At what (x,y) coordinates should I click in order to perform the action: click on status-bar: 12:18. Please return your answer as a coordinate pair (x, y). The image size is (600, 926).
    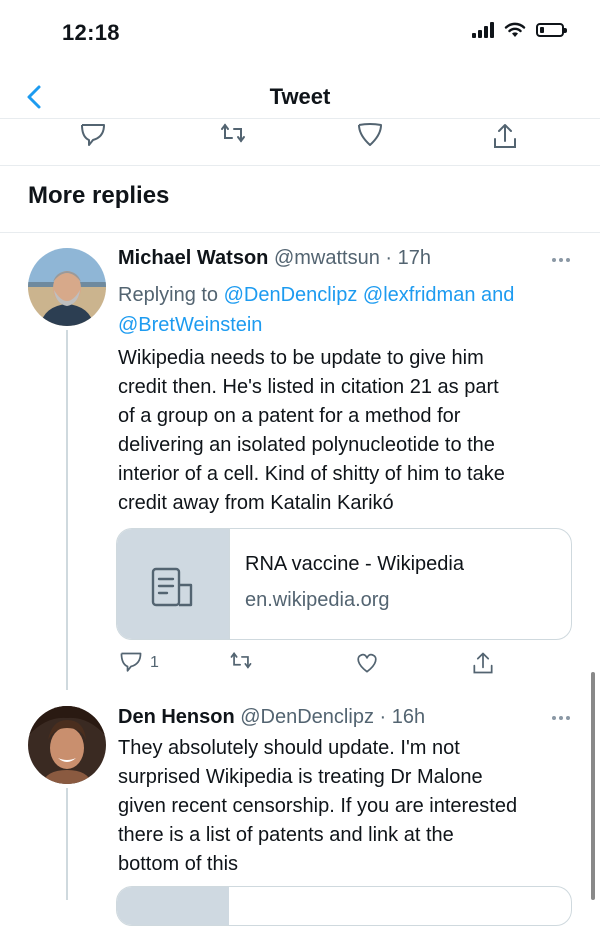
    Looking at the image, I should click on (300, 34).